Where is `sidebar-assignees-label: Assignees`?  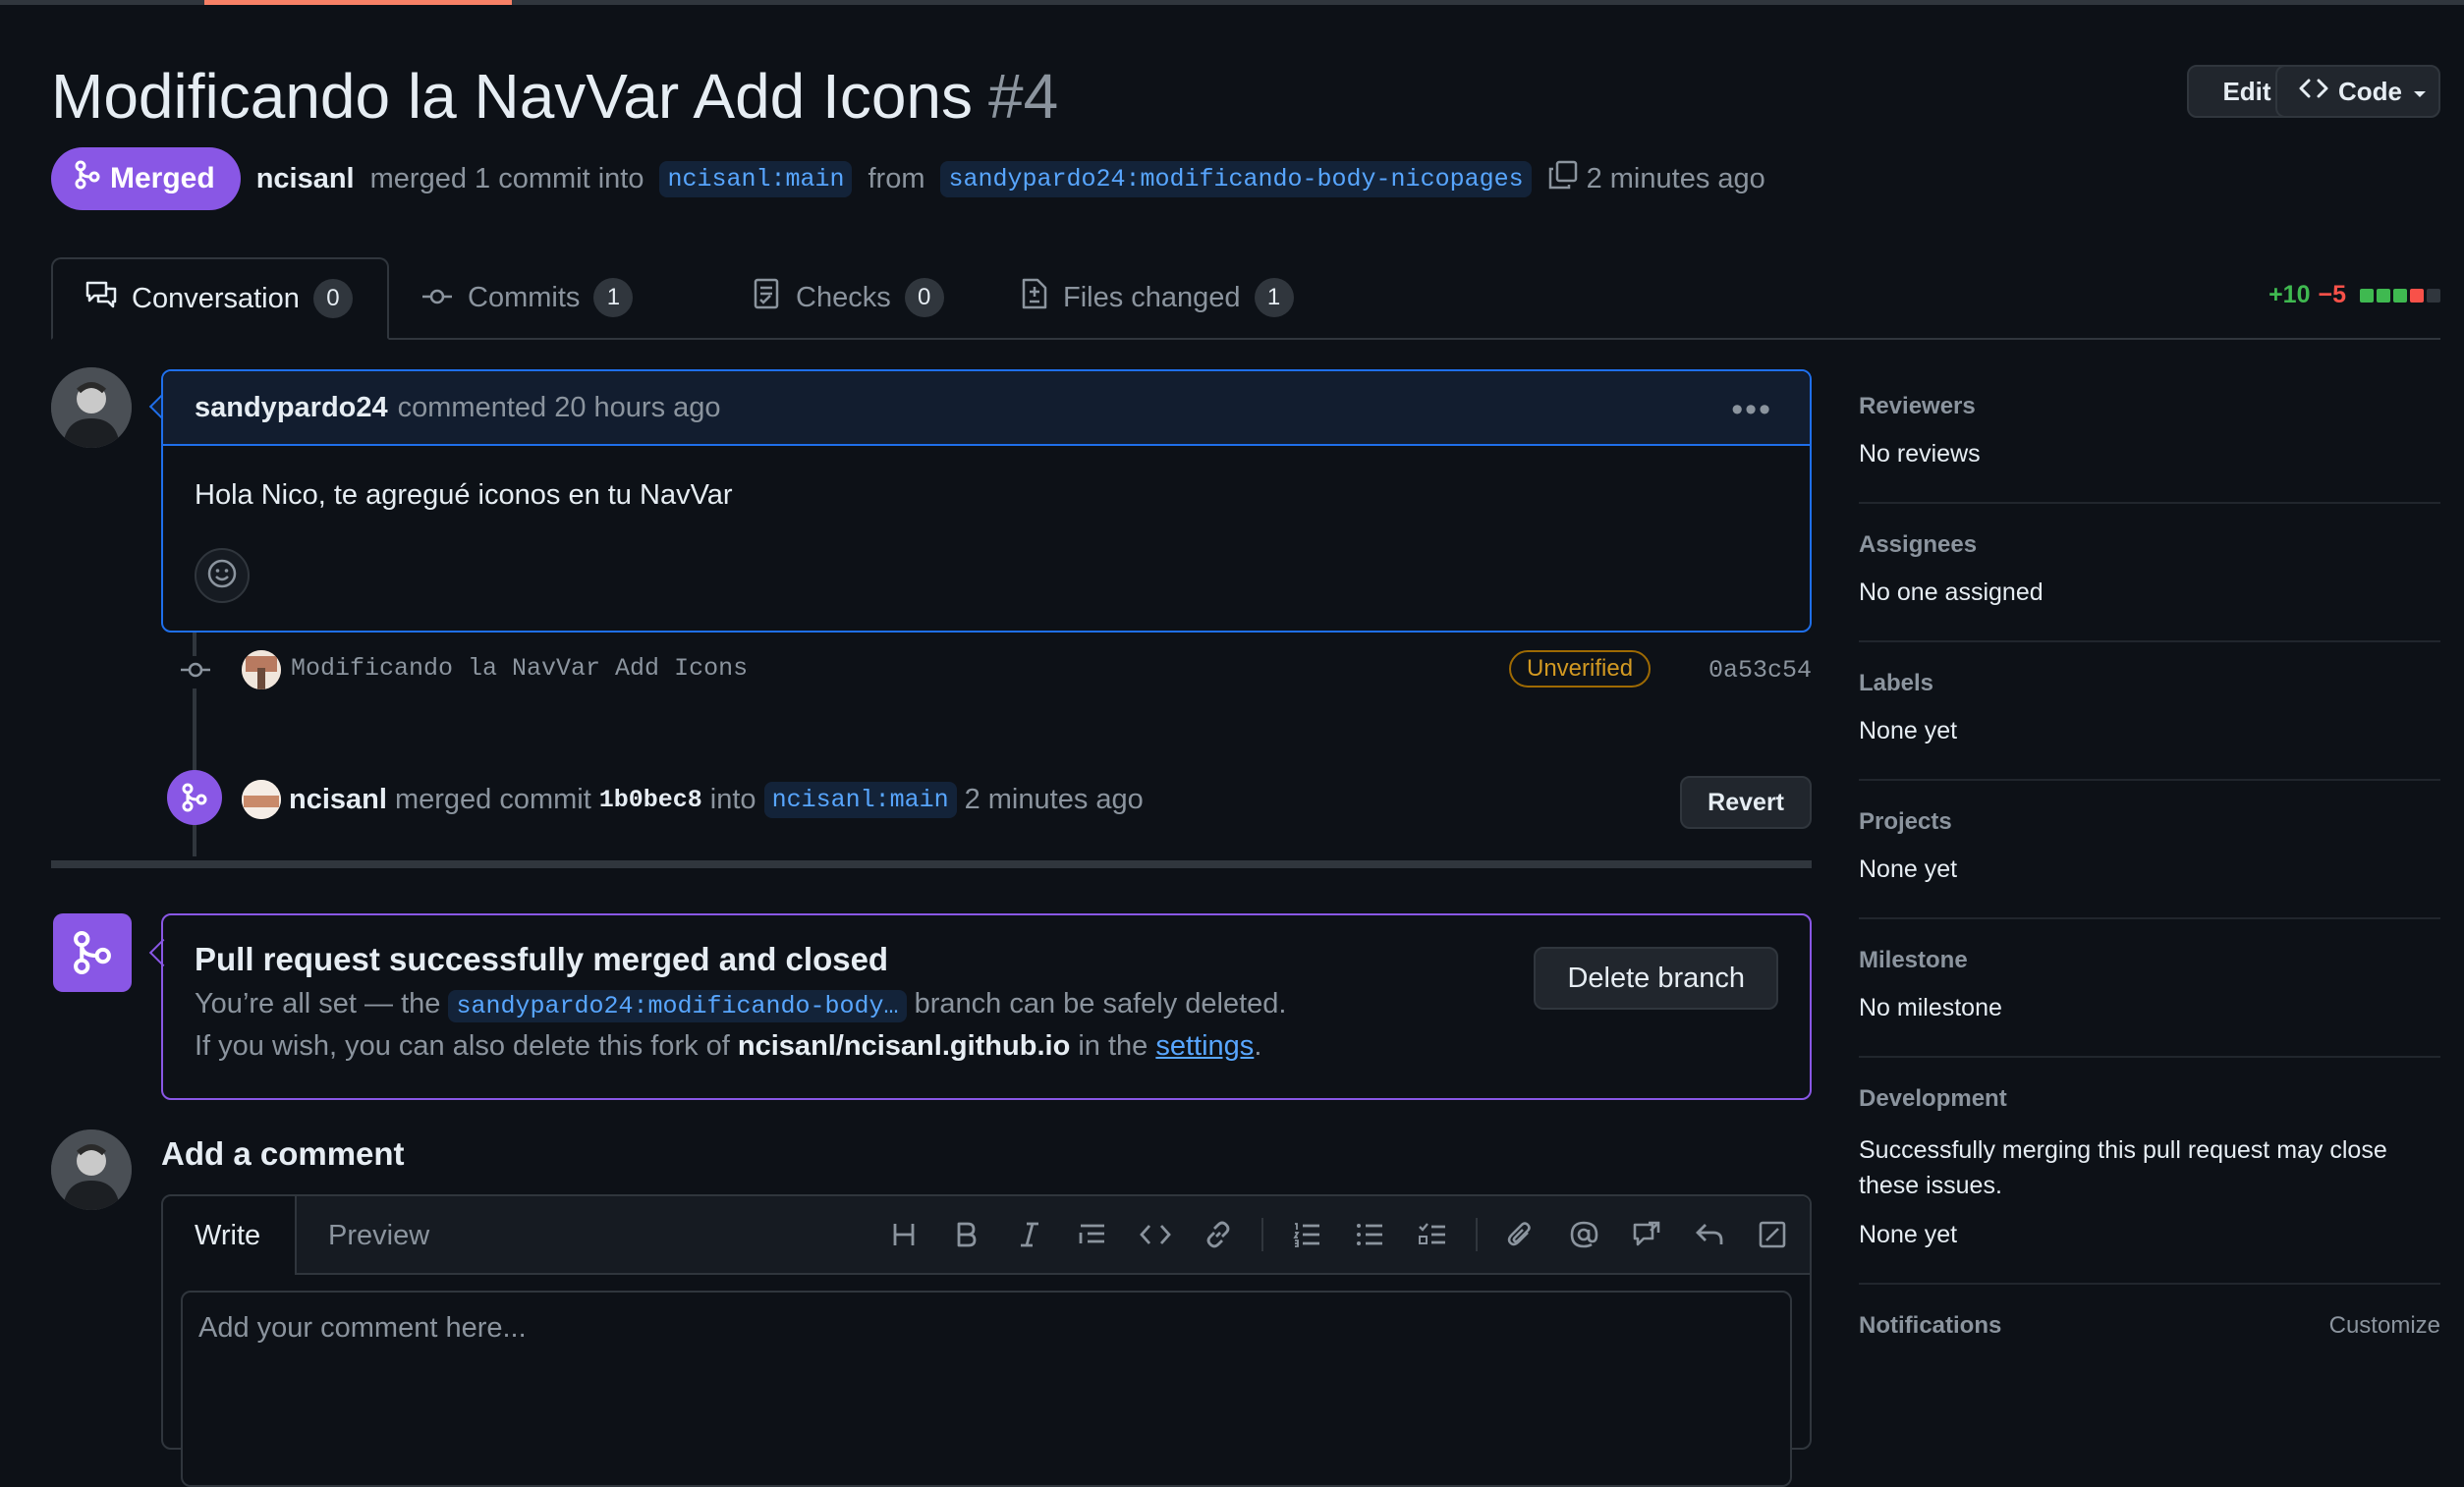 sidebar-assignees-label: Assignees is located at coordinates (2149, 545).